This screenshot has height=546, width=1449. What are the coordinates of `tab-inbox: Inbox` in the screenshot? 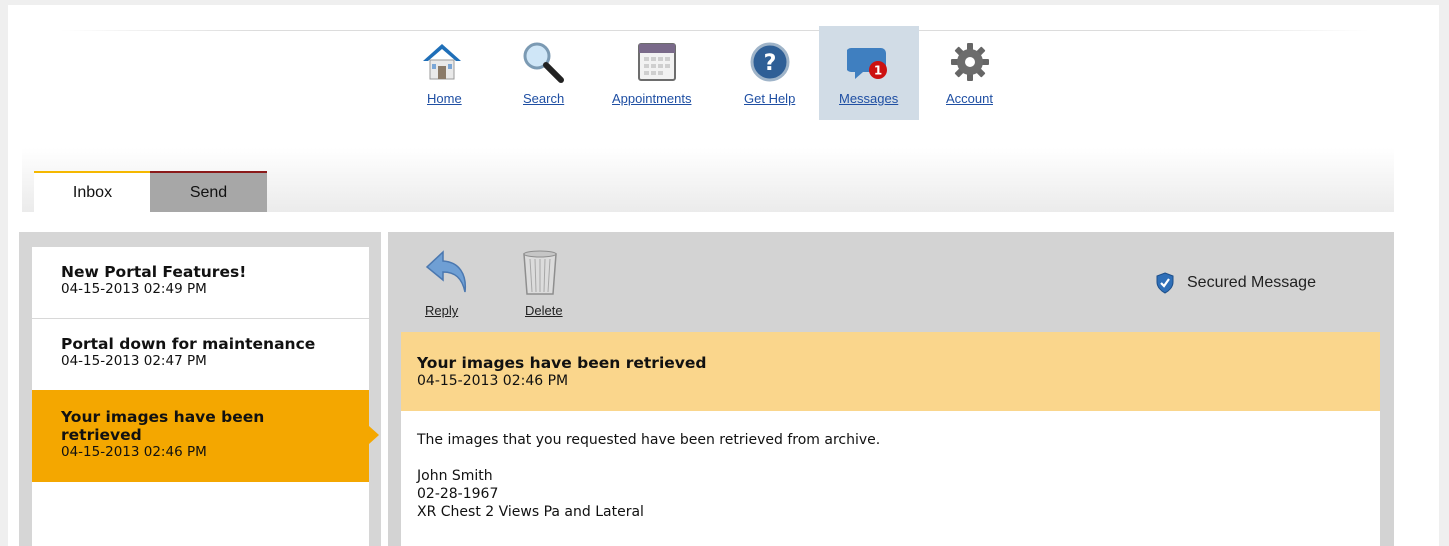 It's located at (92, 191).